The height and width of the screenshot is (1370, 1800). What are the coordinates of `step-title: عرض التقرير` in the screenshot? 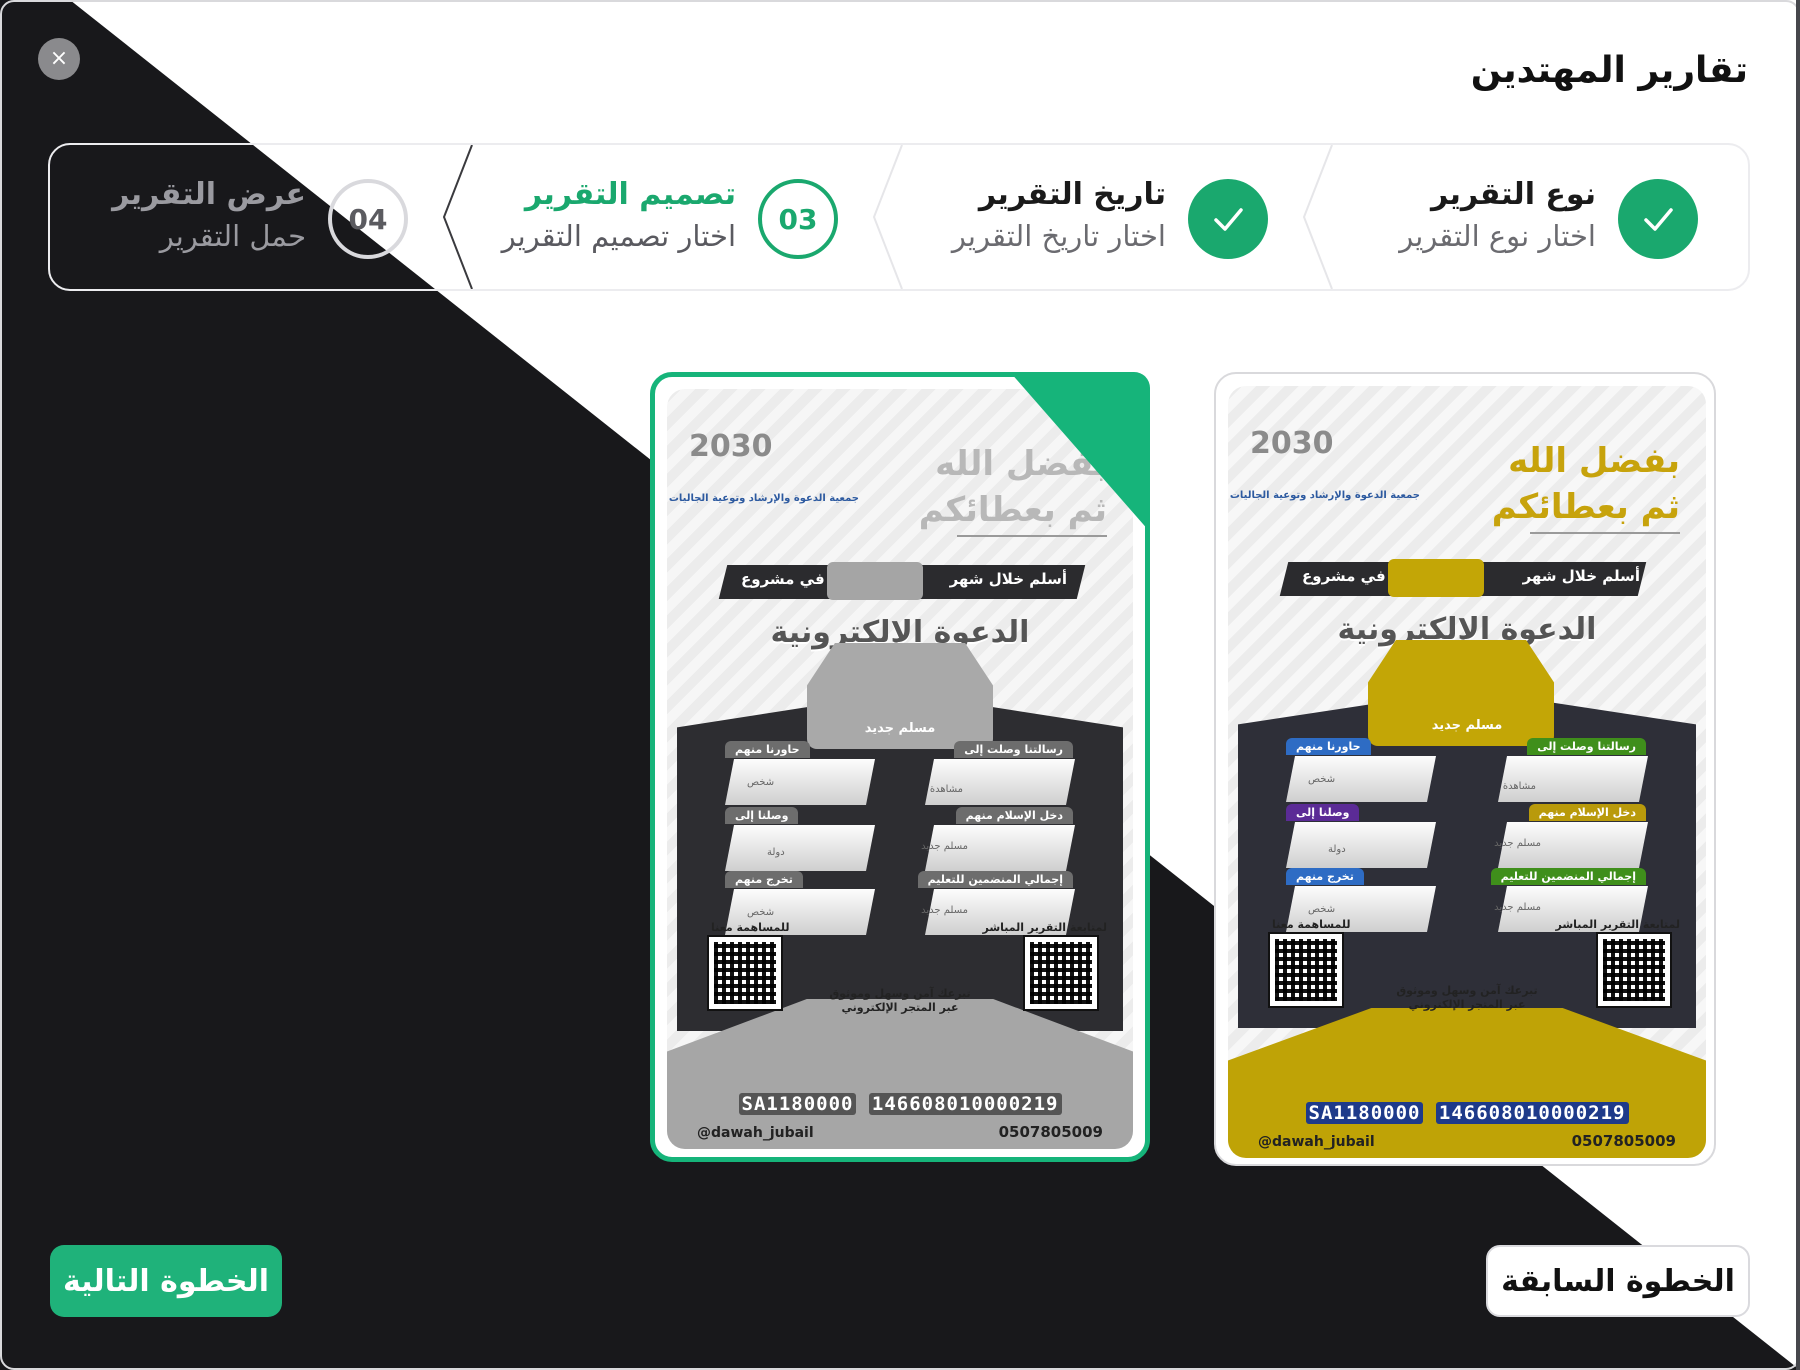 It's located at (209, 194).